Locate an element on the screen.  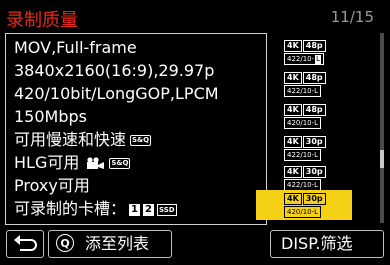
return-arrow-icon is located at coordinates (25, 243).